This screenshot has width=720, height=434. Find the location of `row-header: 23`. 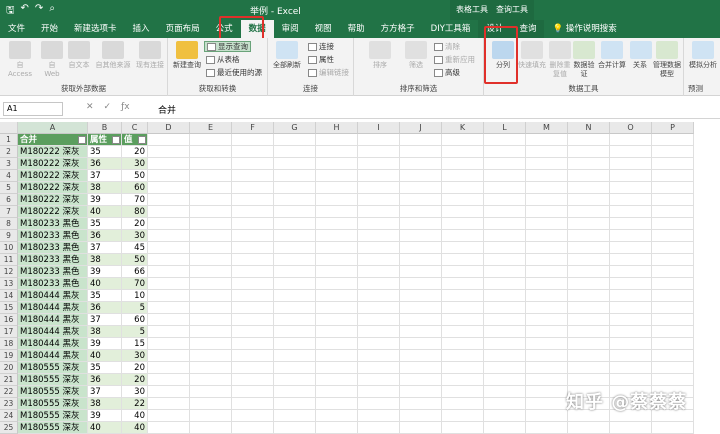

row-header: 23 is located at coordinates (9, 404).